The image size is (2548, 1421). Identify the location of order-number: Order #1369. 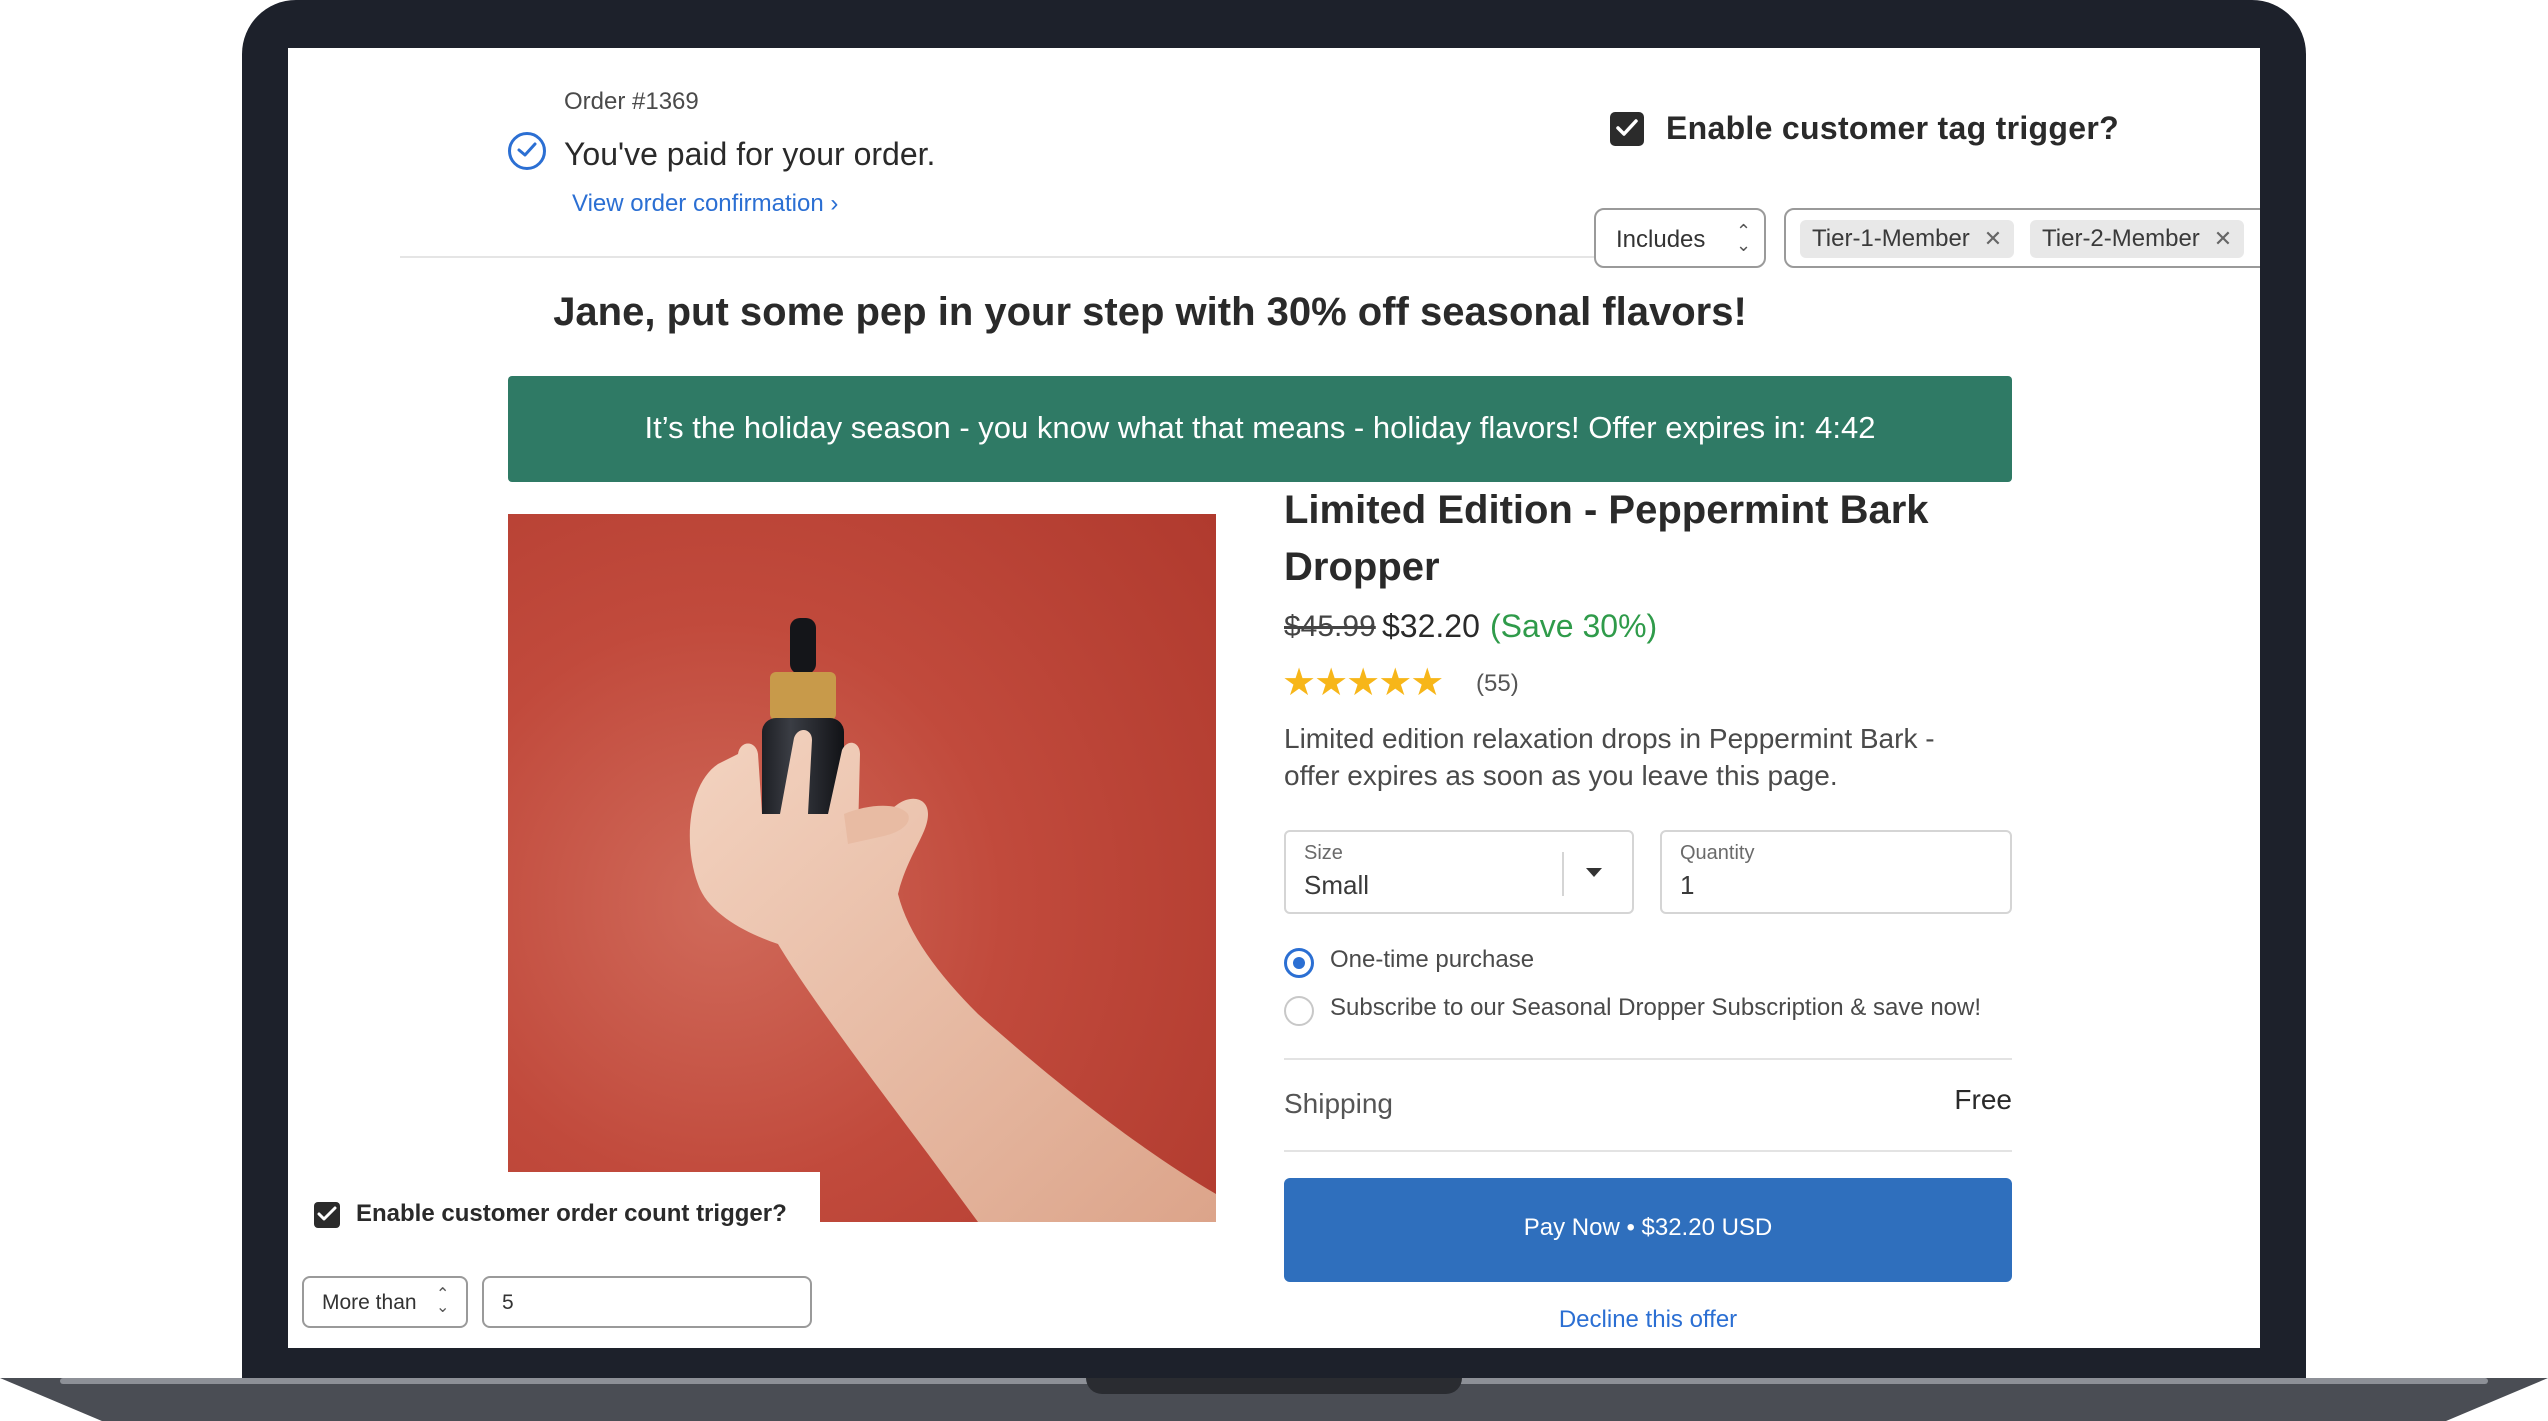
(631, 101).